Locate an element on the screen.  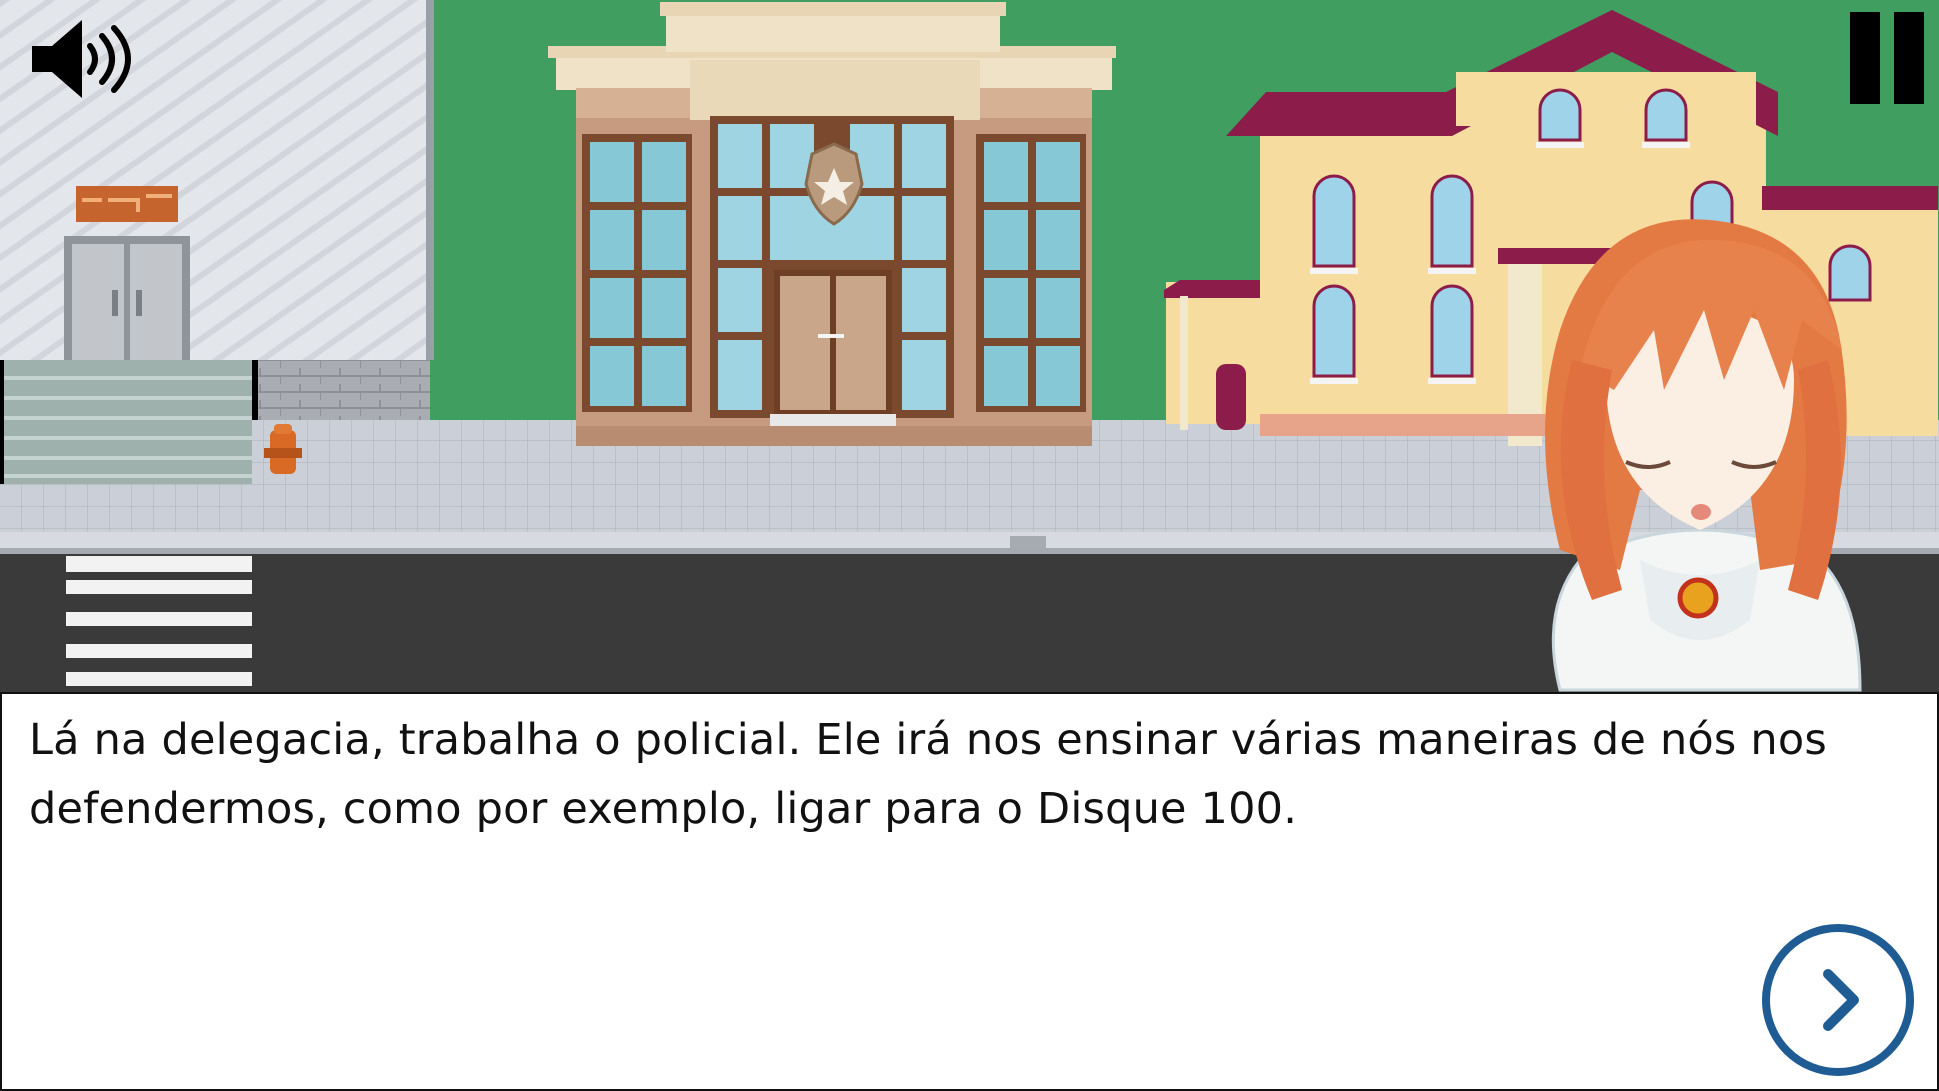
sound-toggle-button is located at coordinates (83, 59).